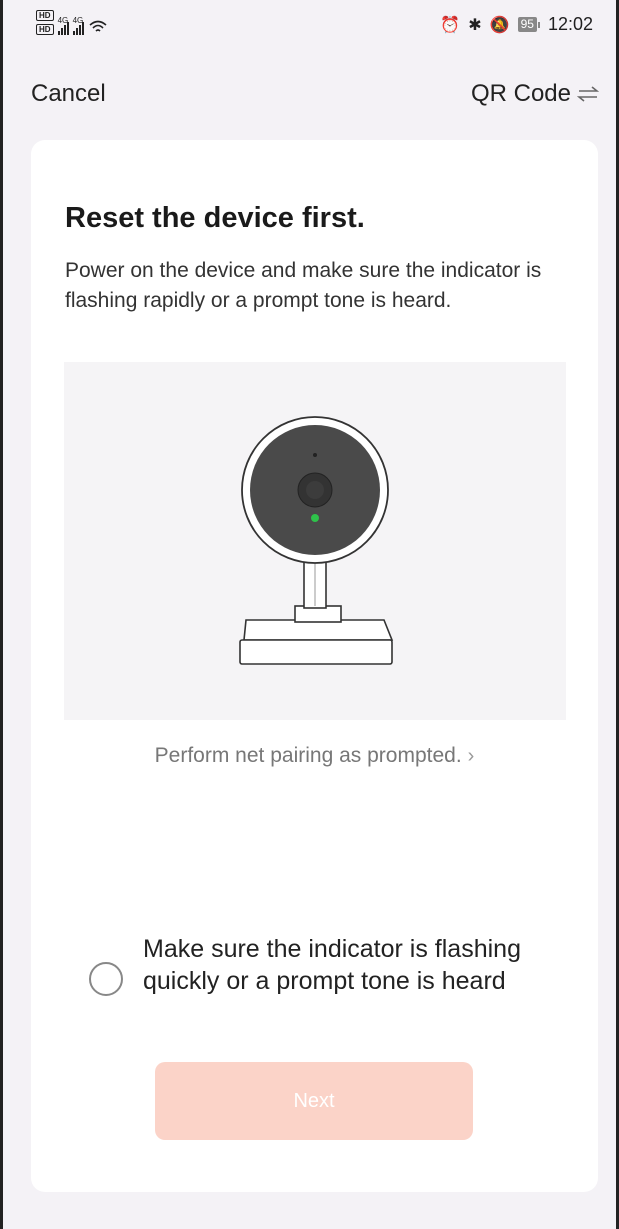 The height and width of the screenshot is (1229, 619). I want to click on bluetooth-icon: ✱, so click(475, 25).